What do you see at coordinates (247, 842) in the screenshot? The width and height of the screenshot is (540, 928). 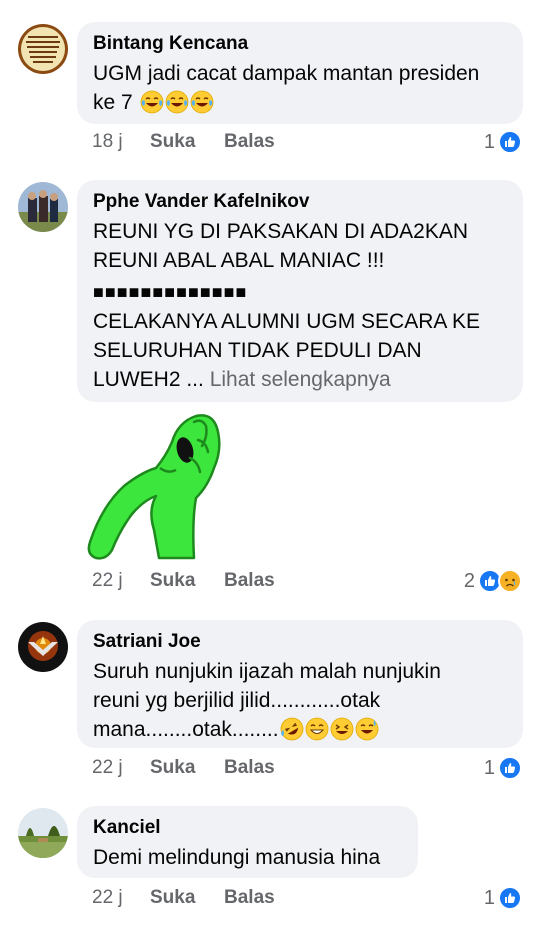 I see `comment-bubble: Kanciel Demi melindungi manusia hina` at bounding box center [247, 842].